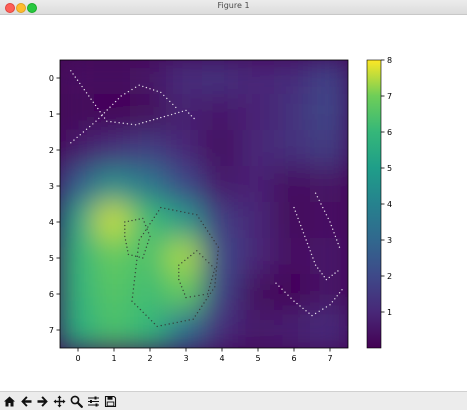 The image size is (467, 410). What do you see at coordinates (329, 258) in the screenshot?
I see `heatmap-cell-r5-c7` at bounding box center [329, 258].